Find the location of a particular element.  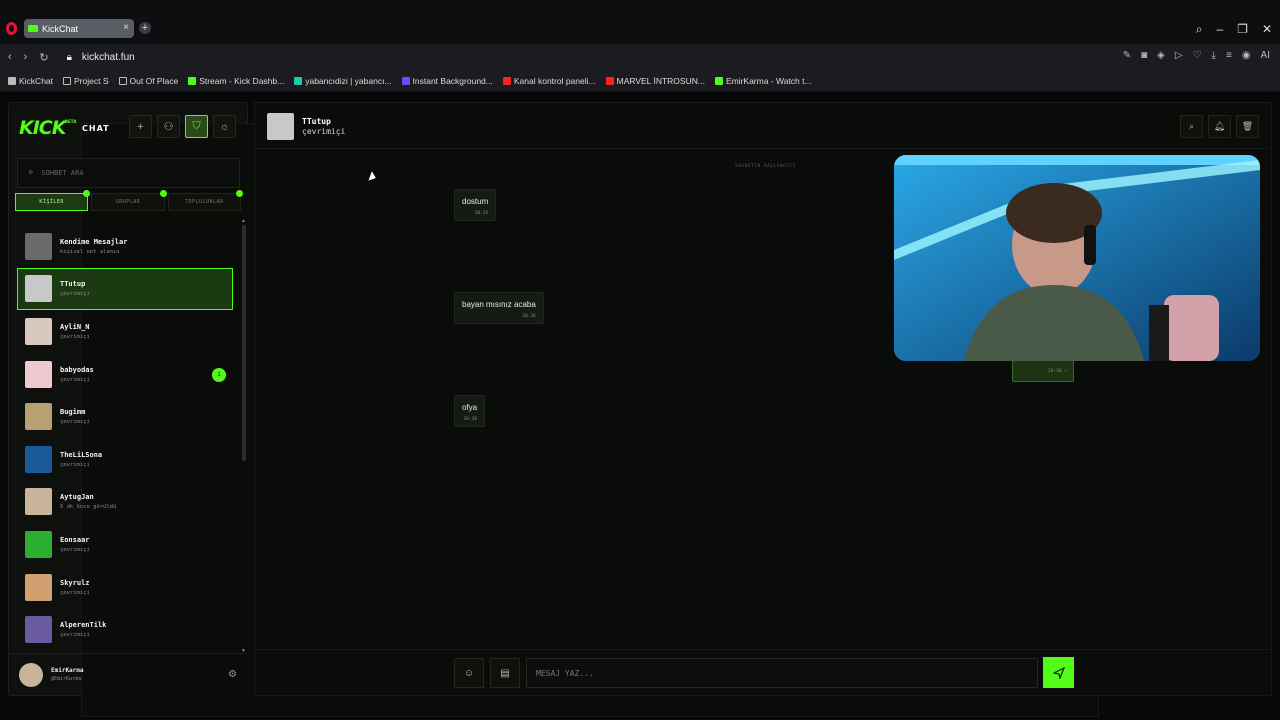

attach-file-button: ▤ is located at coordinates (505, 673).